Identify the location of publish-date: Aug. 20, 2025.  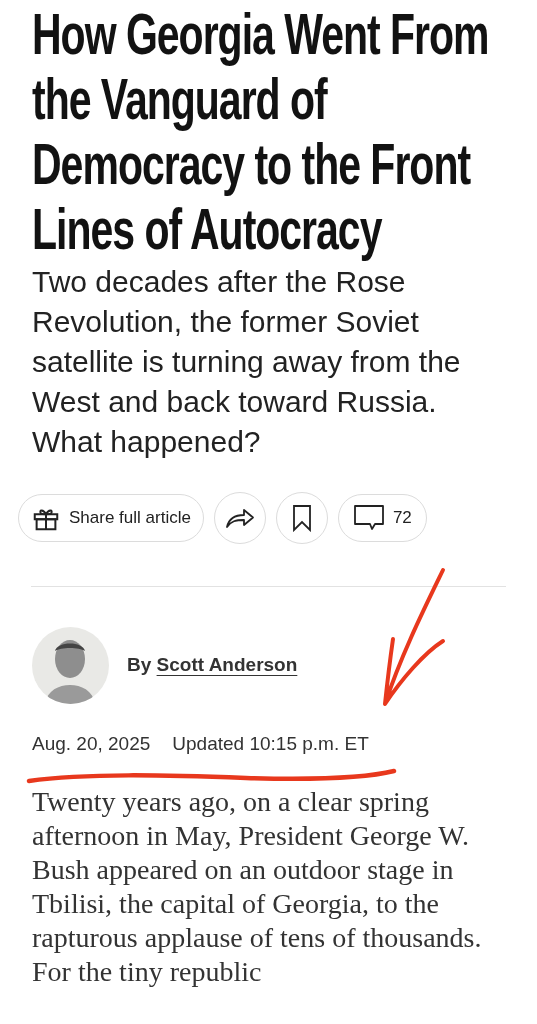
(91, 744).